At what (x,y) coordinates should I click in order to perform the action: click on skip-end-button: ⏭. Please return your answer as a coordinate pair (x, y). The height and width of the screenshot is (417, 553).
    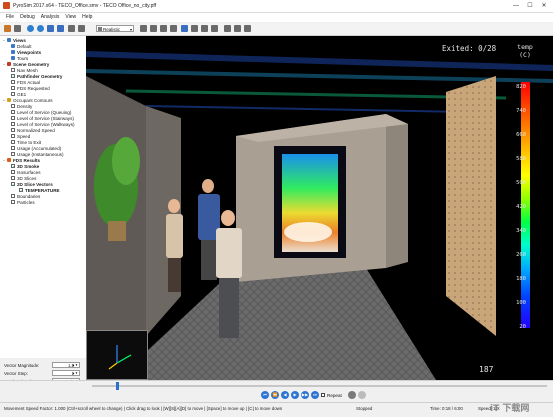
    Looking at the image, I should click on (315, 395).